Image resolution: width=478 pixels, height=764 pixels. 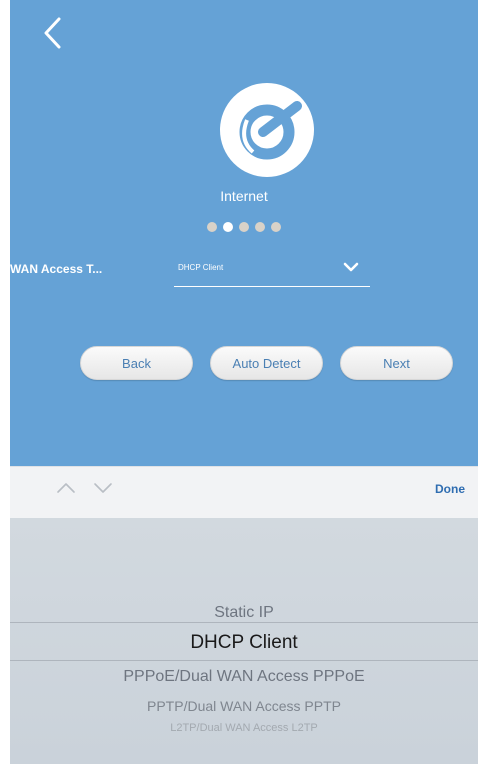 I want to click on wan-access-select: DHCP Client, so click(x=272, y=272).